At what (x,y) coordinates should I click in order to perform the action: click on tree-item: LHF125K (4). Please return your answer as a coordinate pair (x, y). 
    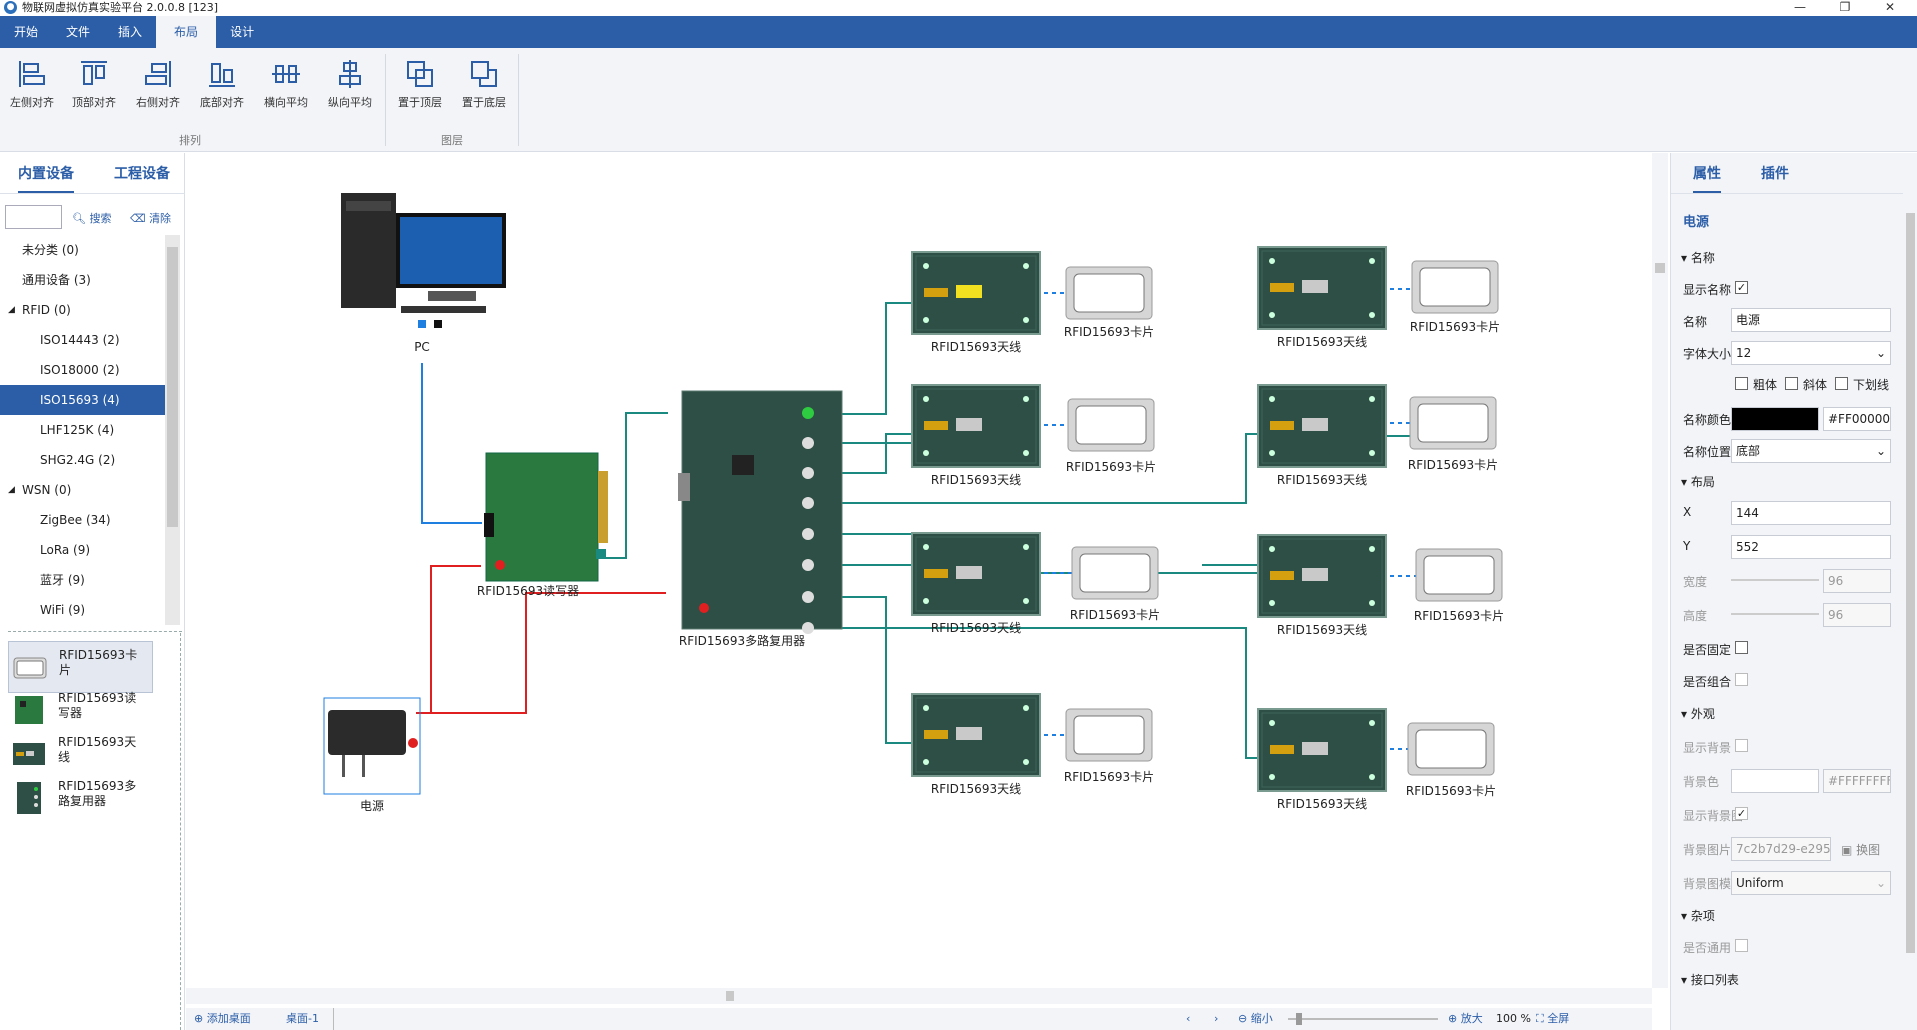
    Looking at the image, I should click on (82, 430).